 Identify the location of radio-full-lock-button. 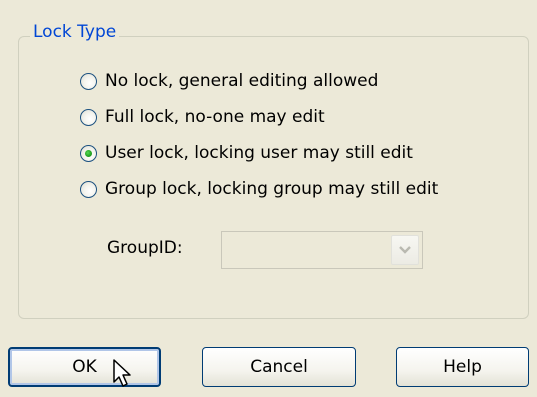
(88, 117).